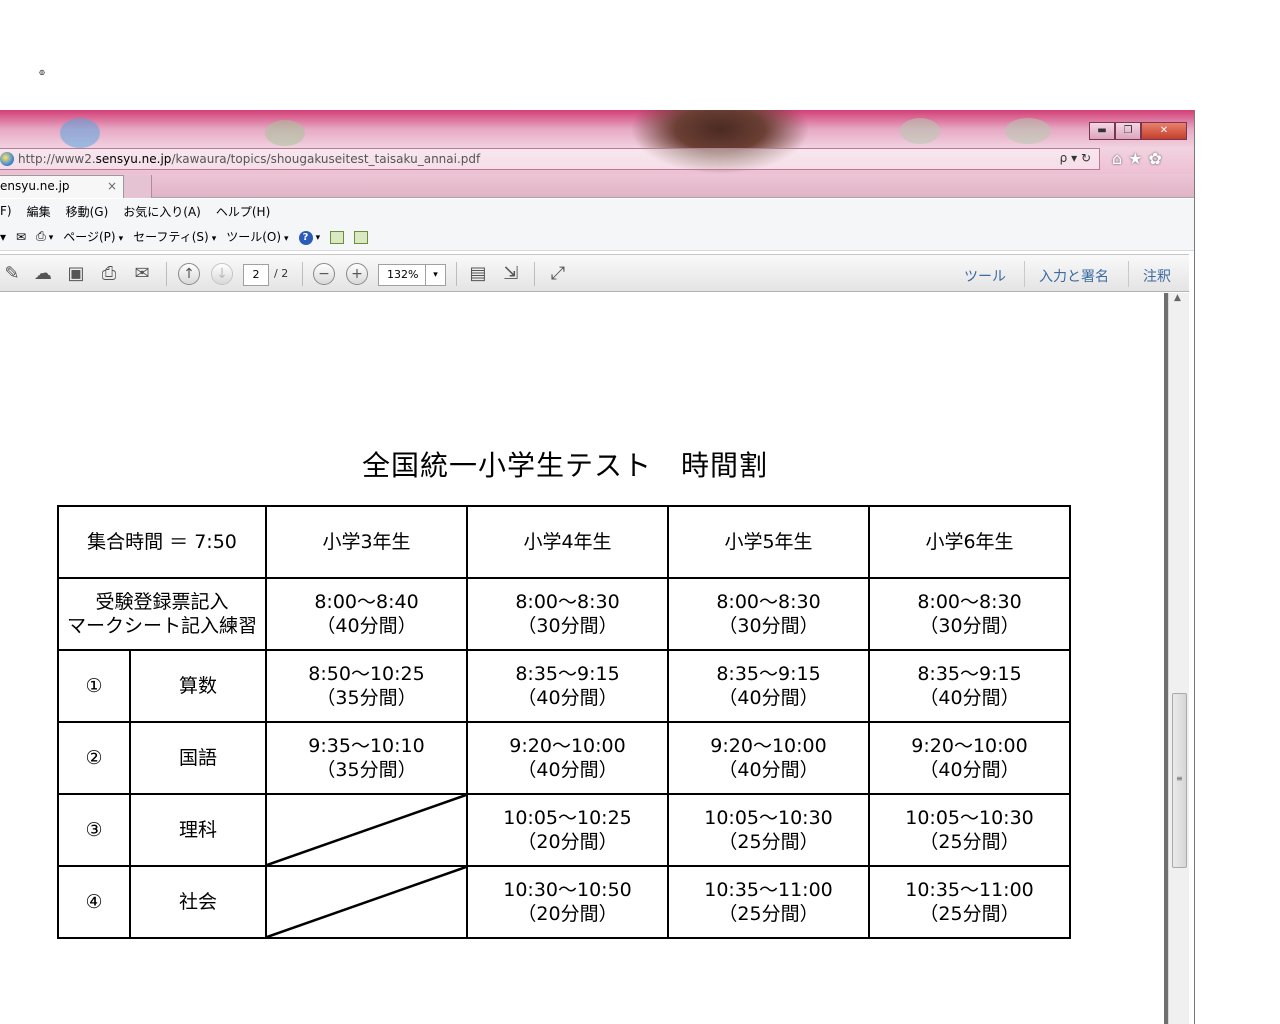 The width and height of the screenshot is (1280, 1024). What do you see at coordinates (6, 211) in the screenshot?
I see `menu-item-file: F)` at bounding box center [6, 211].